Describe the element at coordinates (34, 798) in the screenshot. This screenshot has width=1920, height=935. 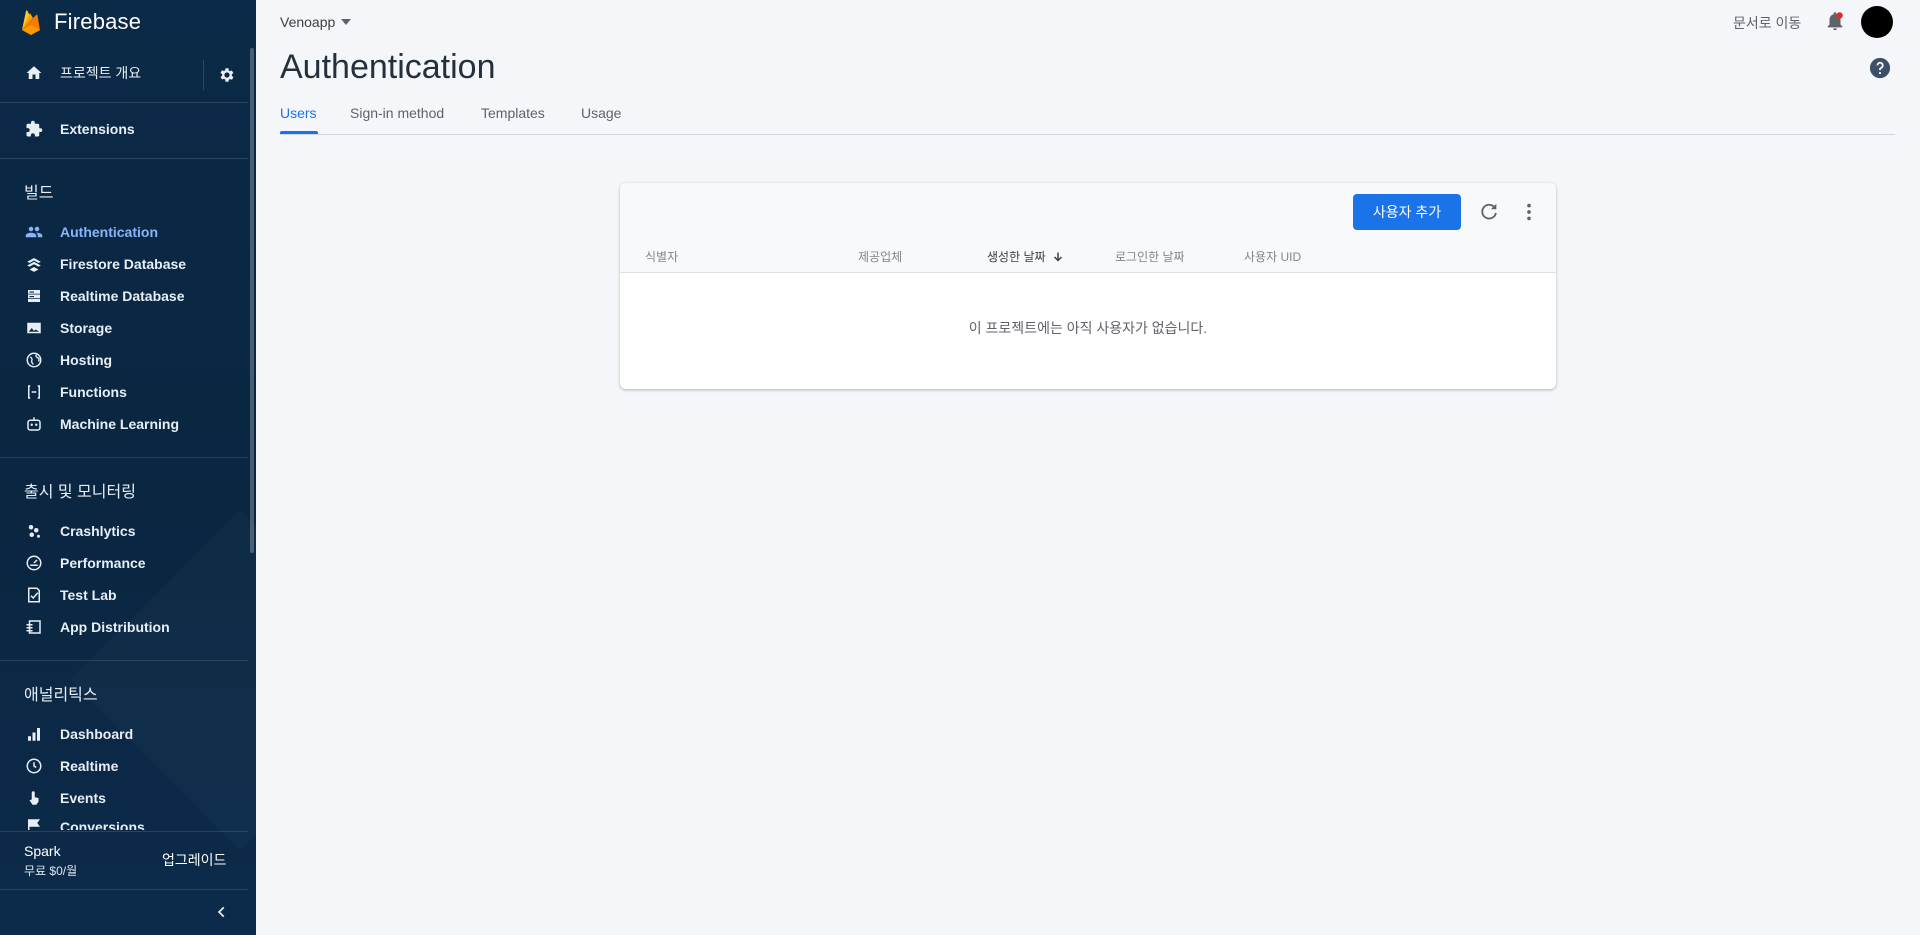
I see `touch-icon` at that location.